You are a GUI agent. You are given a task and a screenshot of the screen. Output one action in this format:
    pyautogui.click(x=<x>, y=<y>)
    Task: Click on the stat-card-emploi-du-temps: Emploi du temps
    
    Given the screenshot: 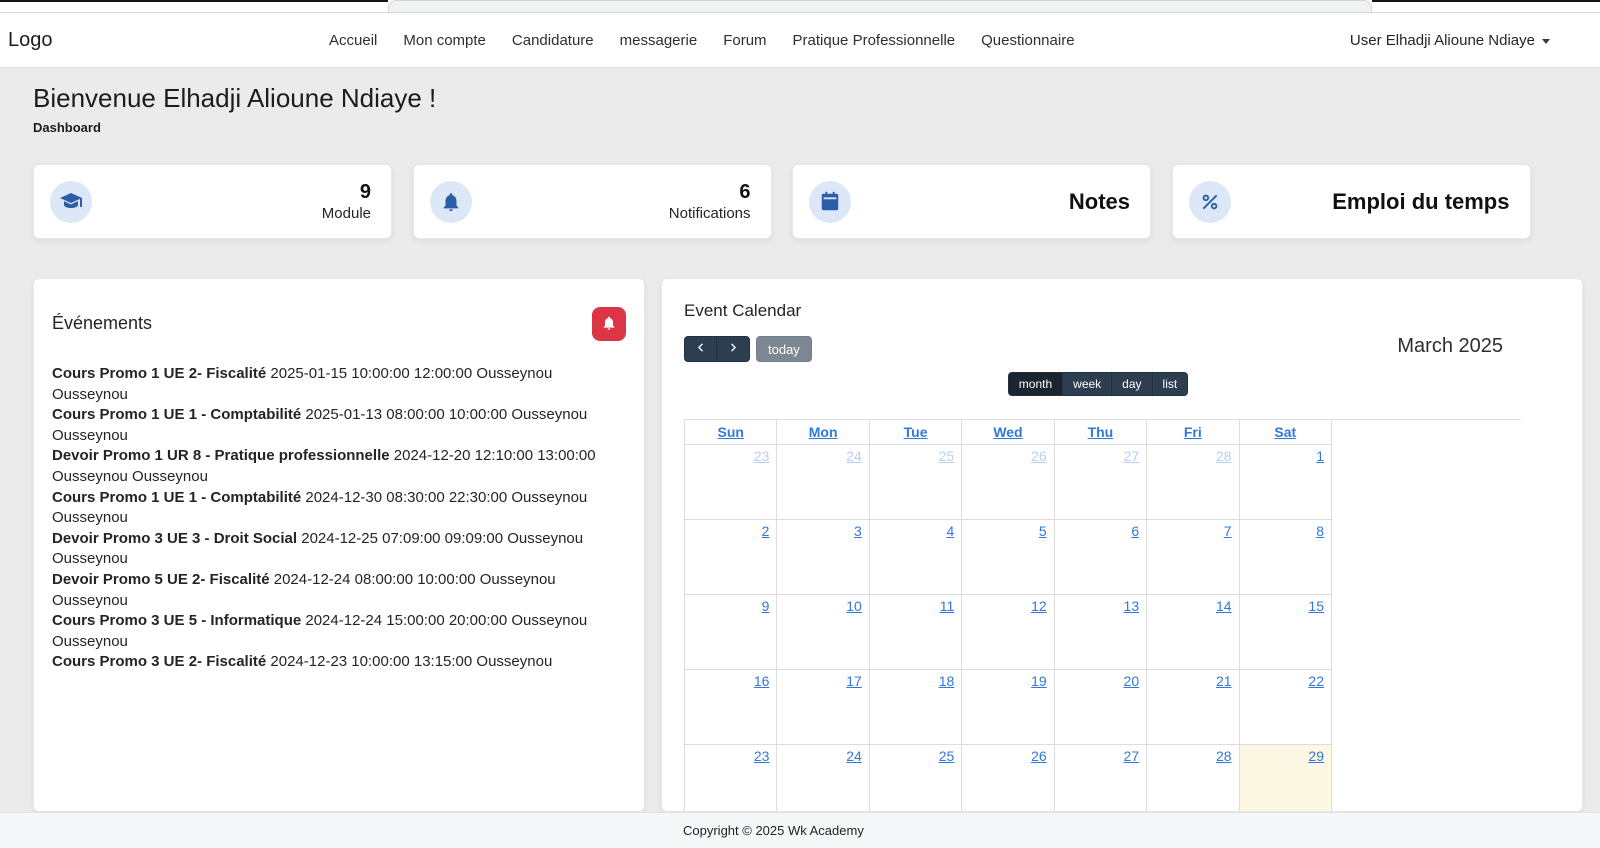 What is the action you would take?
    pyautogui.click(x=1351, y=201)
    